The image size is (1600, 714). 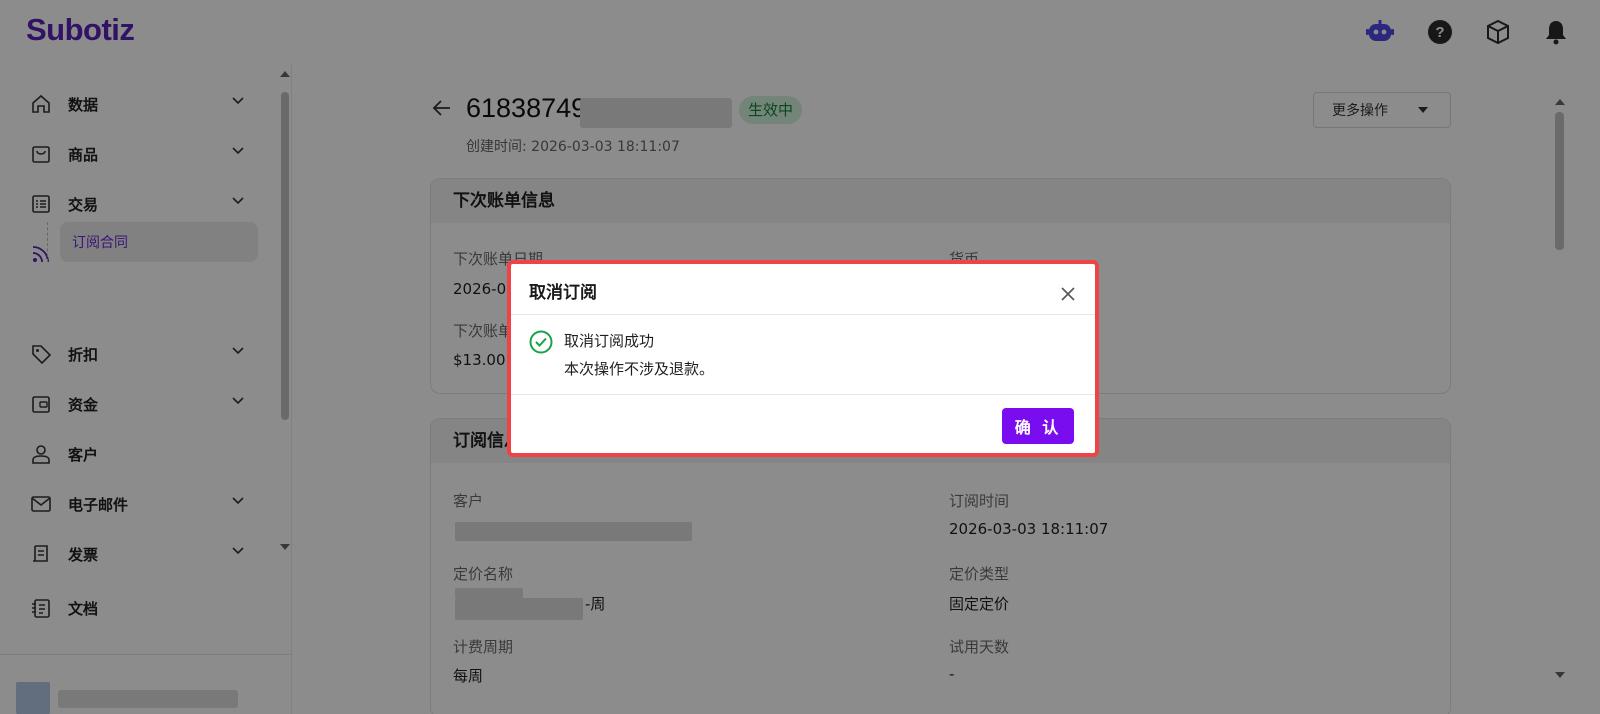 What do you see at coordinates (639, 369) in the screenshot?
I see `dialog-message-body: 本次操作不涉及退款。` at bounding box center [639, 369].